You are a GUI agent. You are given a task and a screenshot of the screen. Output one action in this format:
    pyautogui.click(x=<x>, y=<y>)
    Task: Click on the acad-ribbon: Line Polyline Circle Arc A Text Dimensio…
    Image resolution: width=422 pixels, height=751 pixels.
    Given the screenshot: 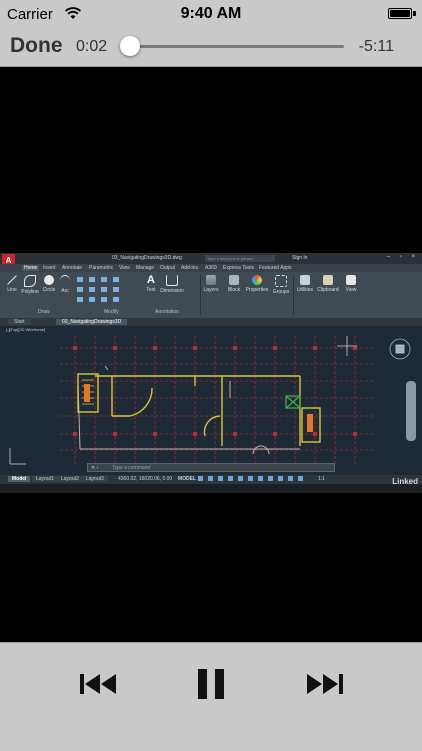 What is the action you would take?
    pyautogui.click(x=211, y=295)
    